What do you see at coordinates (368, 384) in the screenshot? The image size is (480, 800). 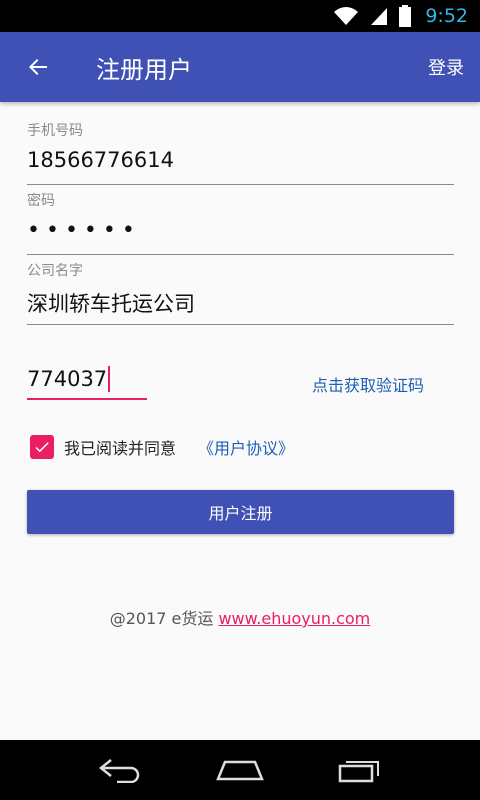 I see `get-code-button: 点击获取验证码` at bounding box center [368, 384].